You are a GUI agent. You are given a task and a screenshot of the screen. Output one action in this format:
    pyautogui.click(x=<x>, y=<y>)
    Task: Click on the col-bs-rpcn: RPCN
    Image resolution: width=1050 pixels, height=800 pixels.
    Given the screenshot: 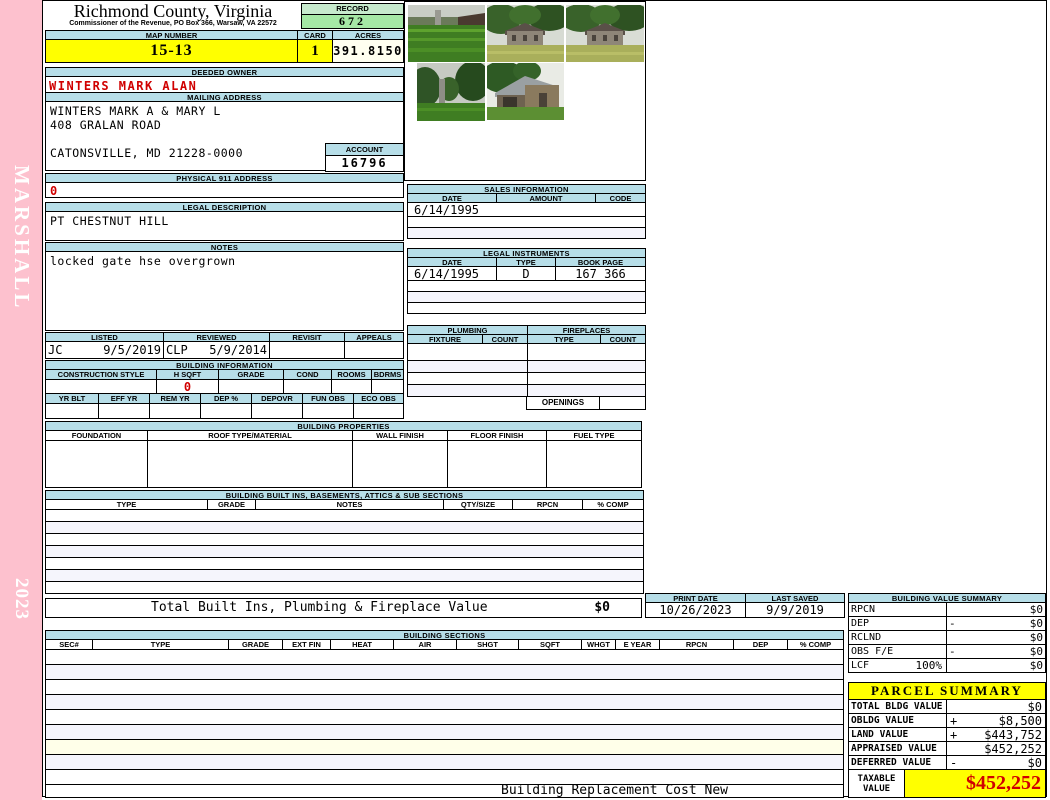 What is the action you would take?
    pyautogui.click(x=696, y=644)
    